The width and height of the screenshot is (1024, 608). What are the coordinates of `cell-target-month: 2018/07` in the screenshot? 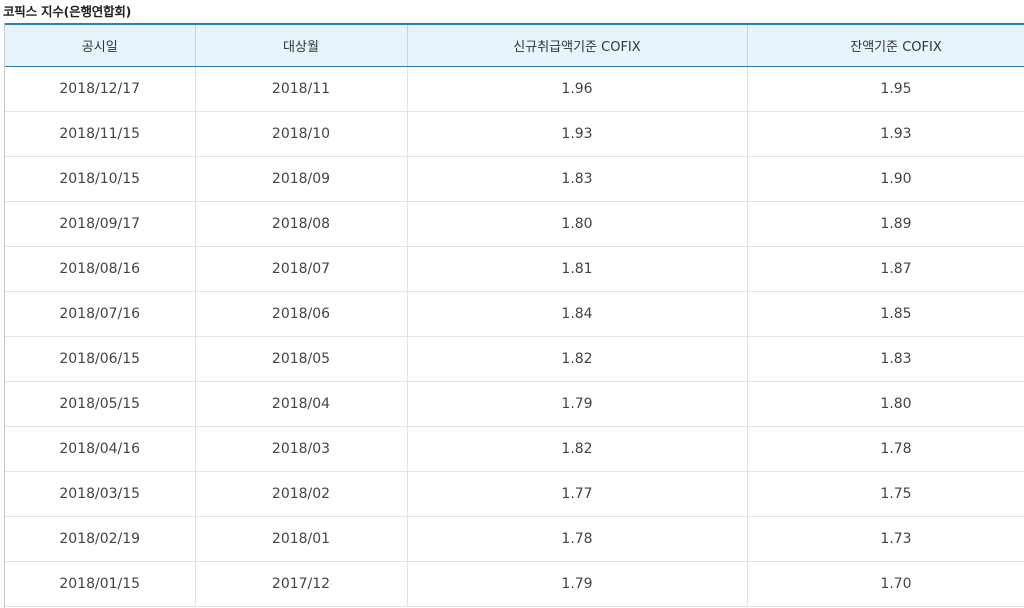 It's located at (301, 269).